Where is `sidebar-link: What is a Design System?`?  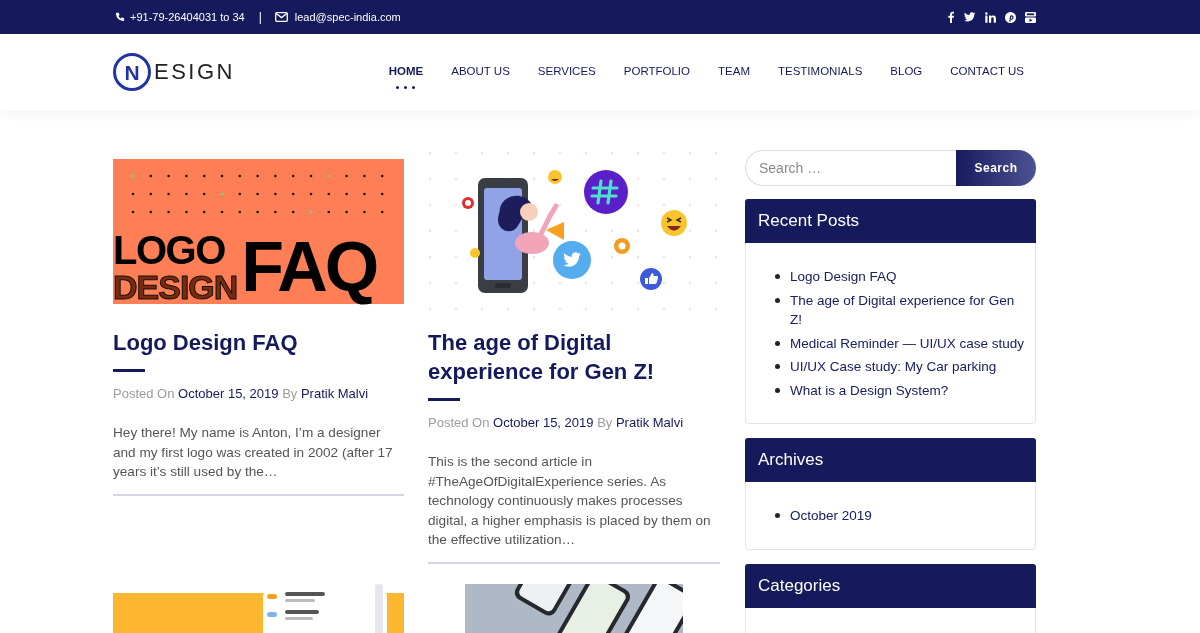
sidebar-link: What is a Design System? is located at coordinates (908, 390).